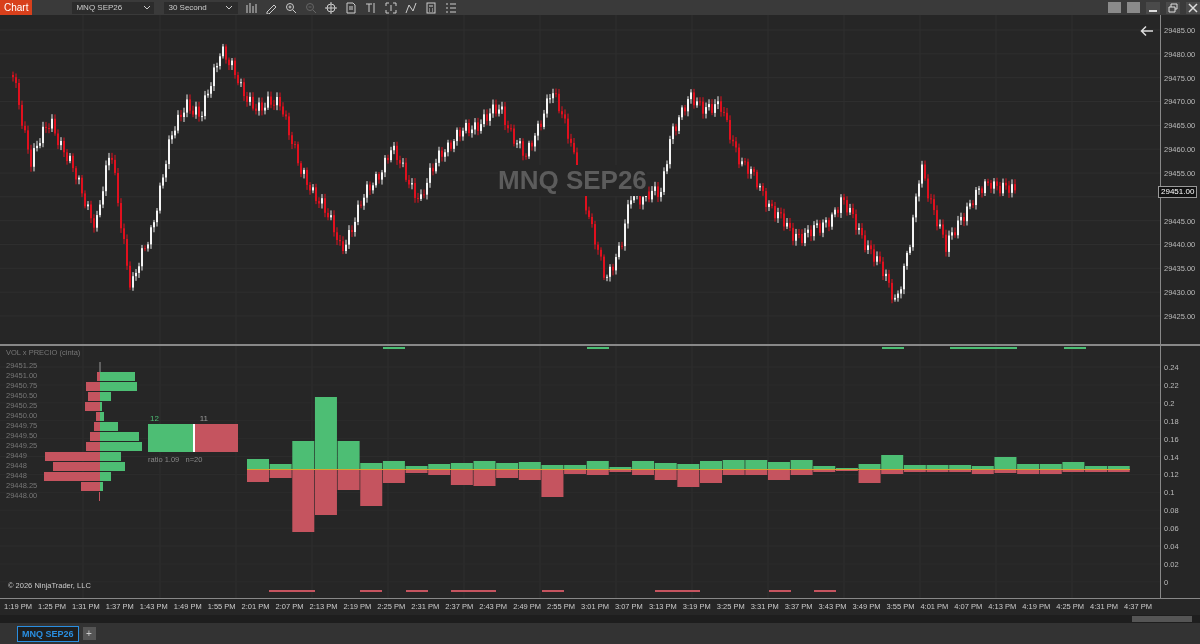  What do you see at coordinates (351, 7) in the screenshot?
I see `document-icon` at bounding box center [351, 7].